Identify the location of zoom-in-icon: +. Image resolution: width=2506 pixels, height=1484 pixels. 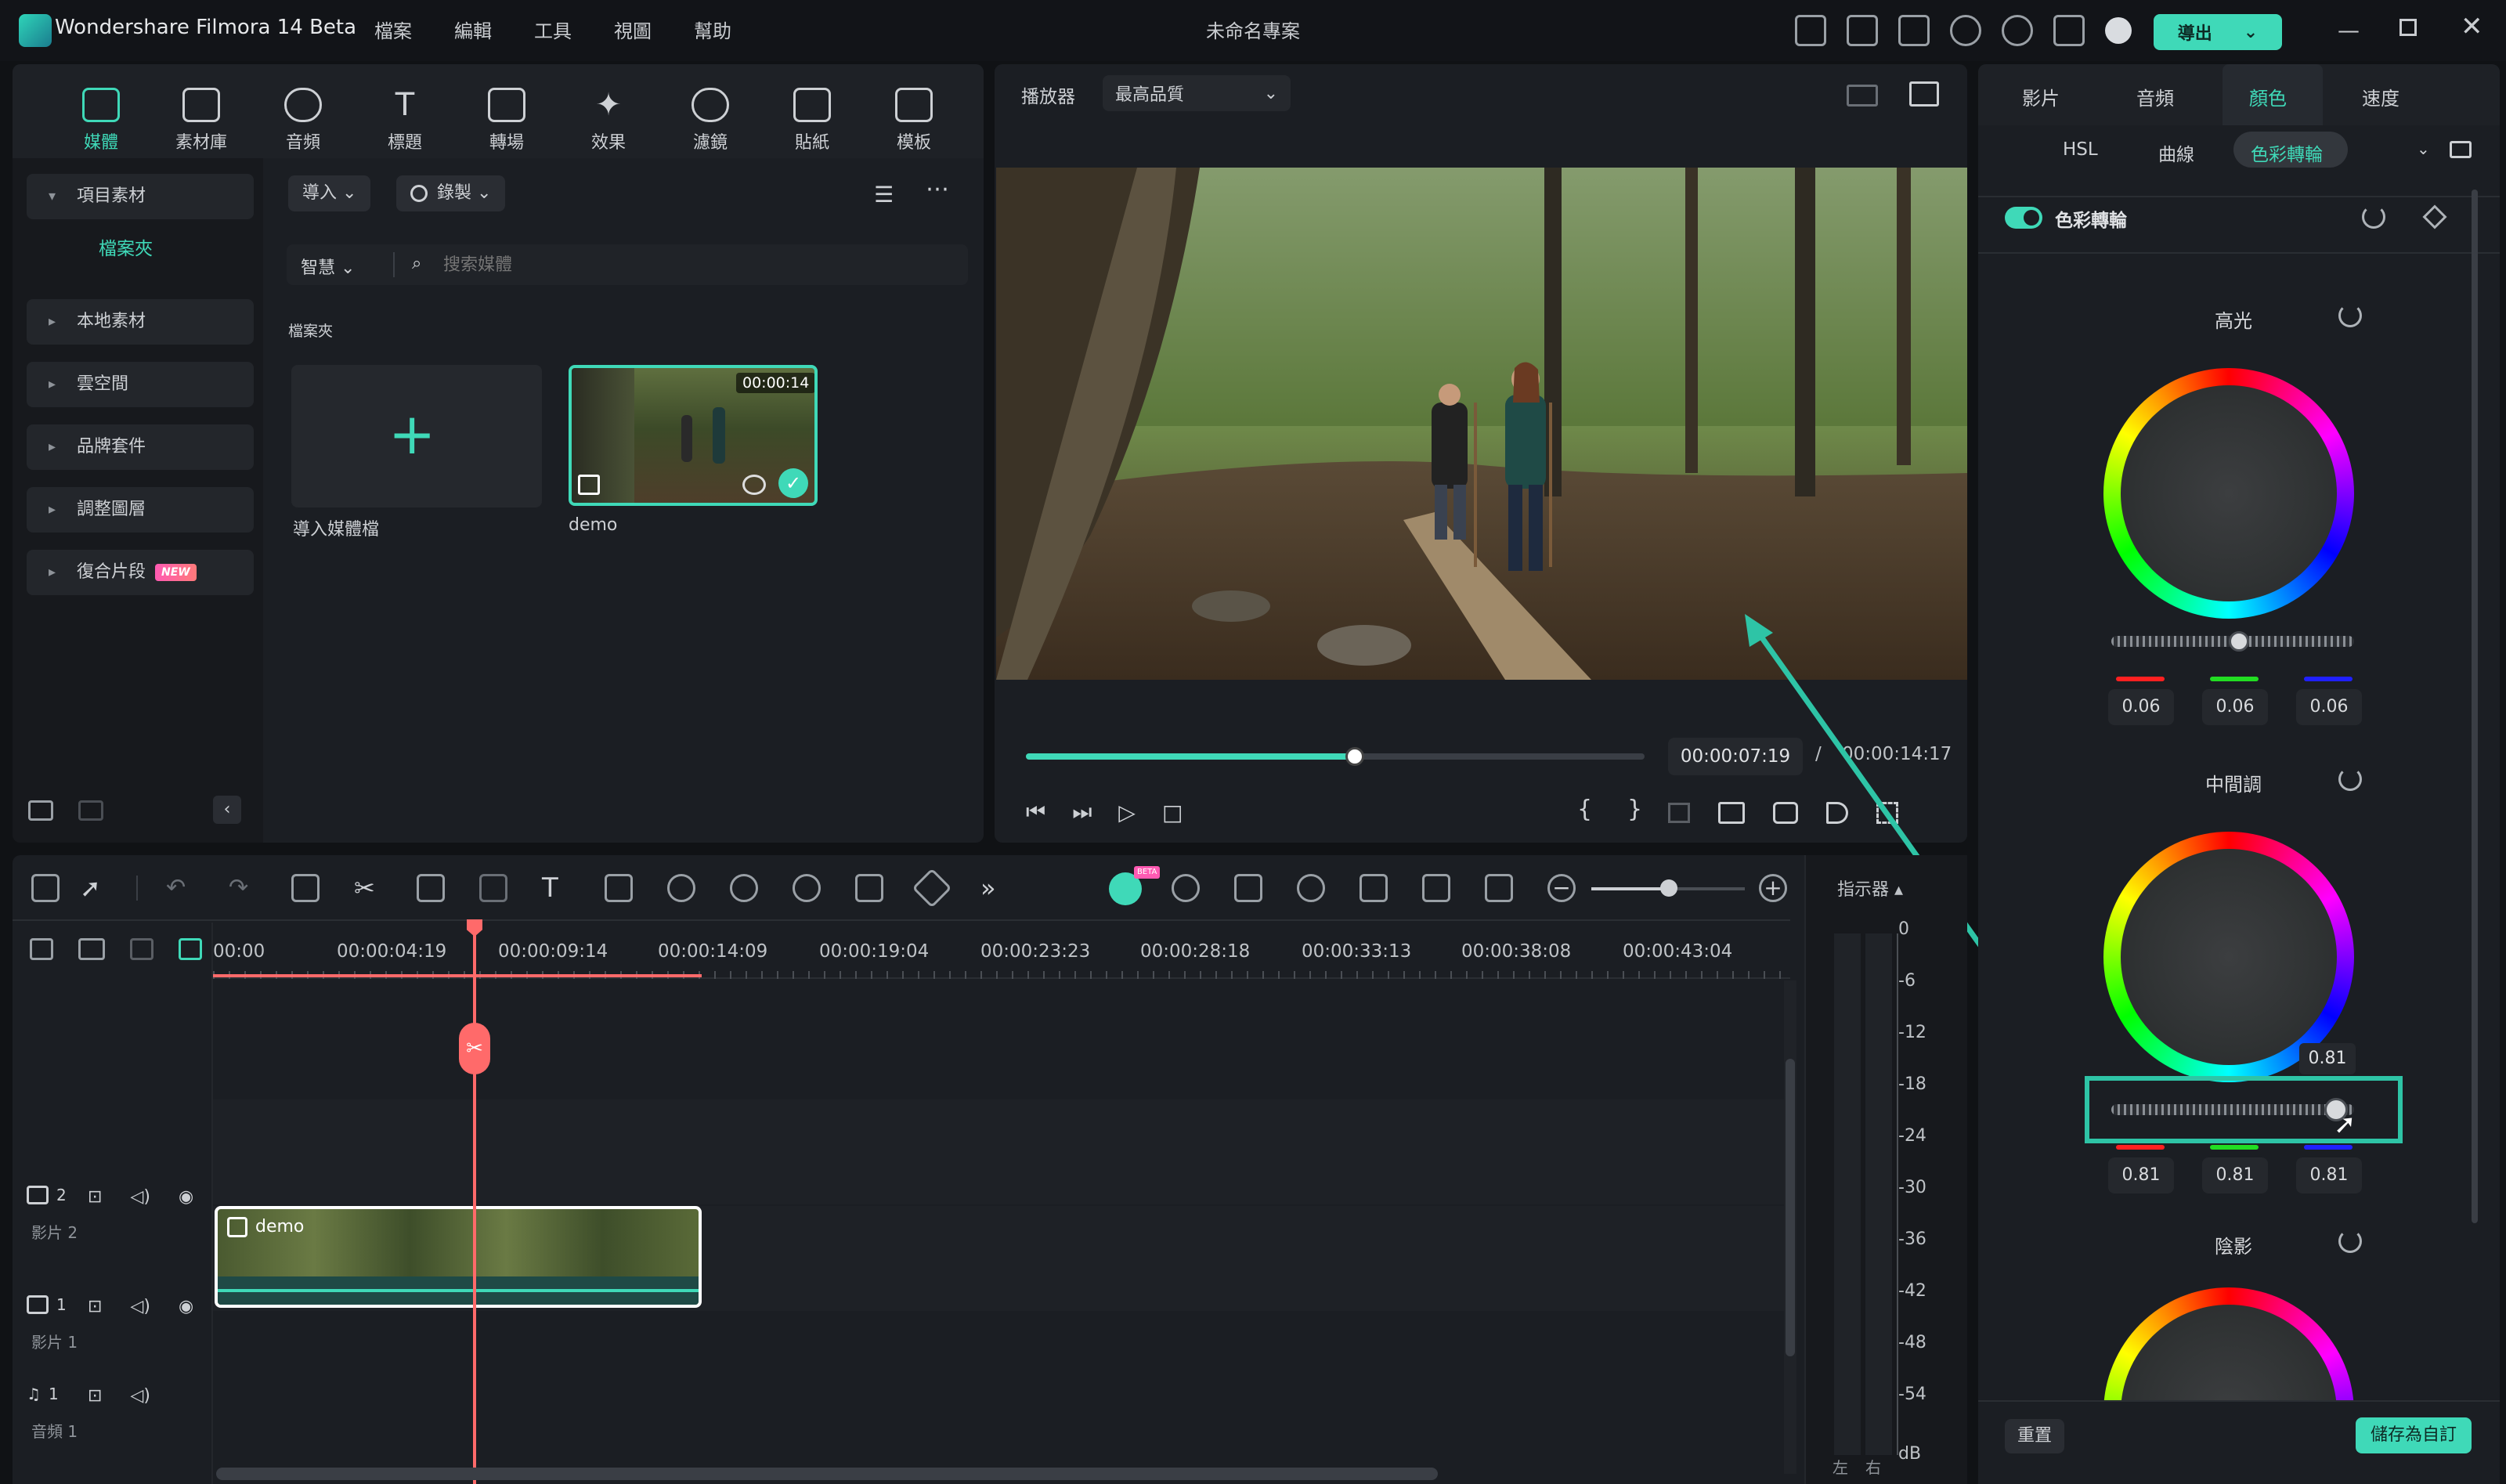
(1773, 888).